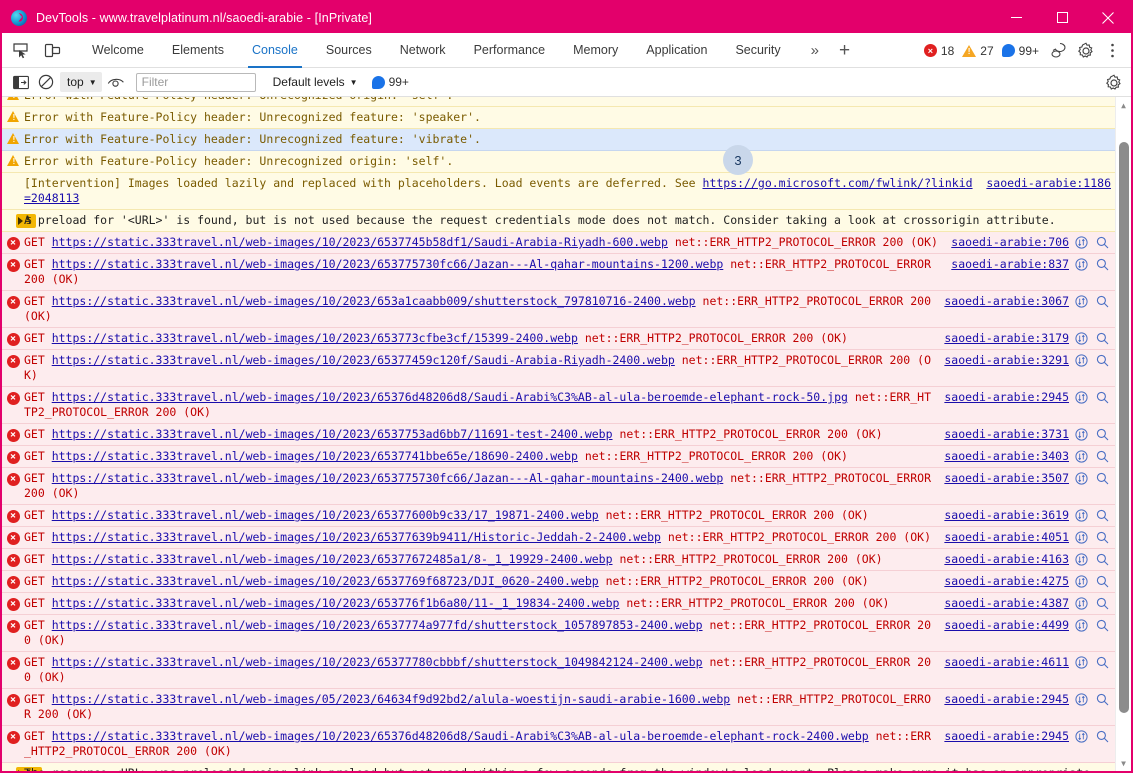 The height and width of the screenshot is (773, 1133). I want to click on maximize-button, so click(1062, 17).